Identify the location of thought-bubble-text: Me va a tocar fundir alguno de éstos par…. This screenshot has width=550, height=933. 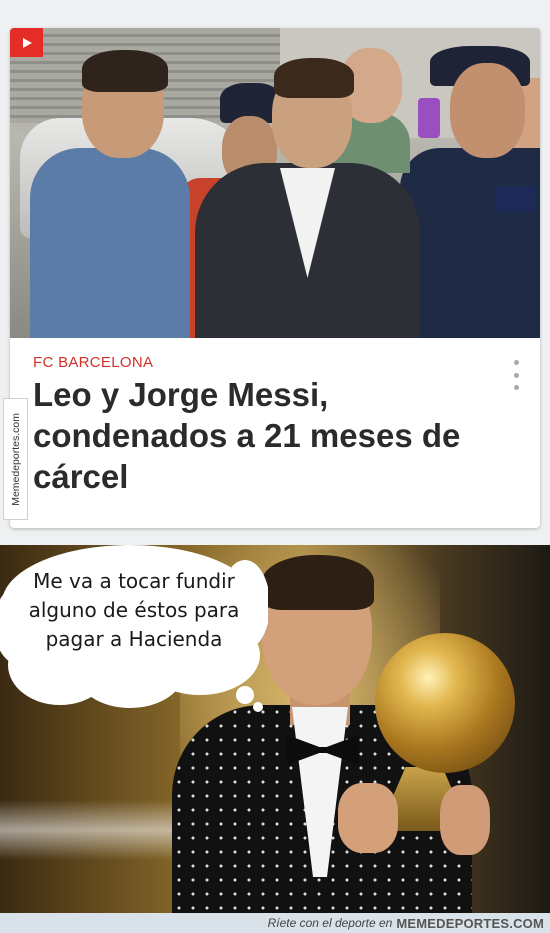
(134, 610).